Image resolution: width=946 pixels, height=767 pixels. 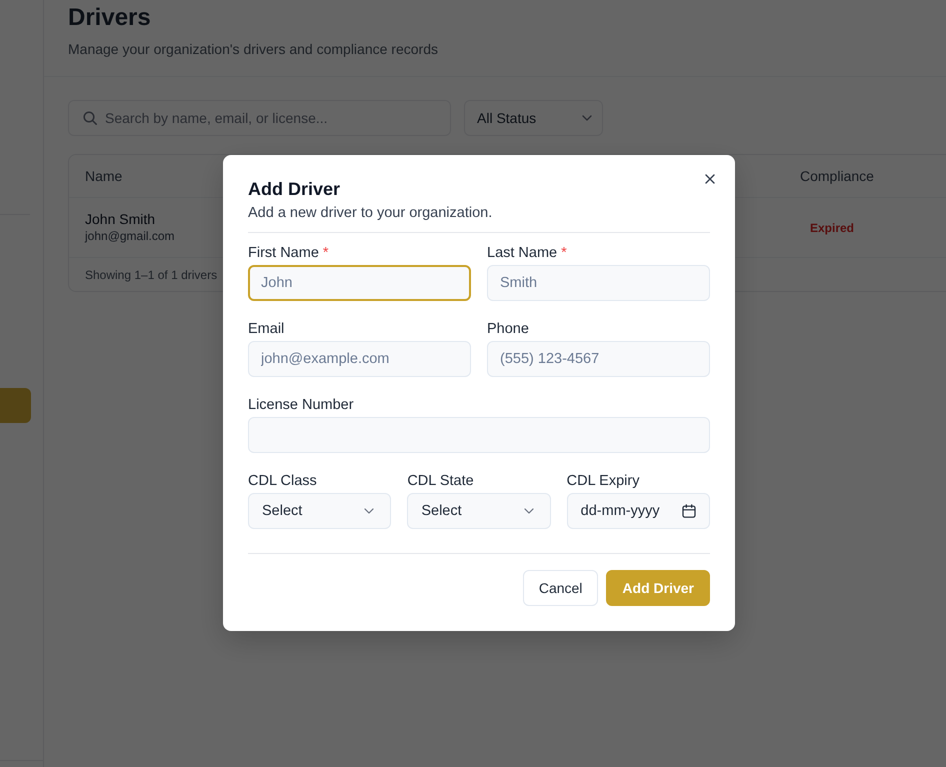 I want to click on field-label: CDL Class, so click(x=282, y=481).